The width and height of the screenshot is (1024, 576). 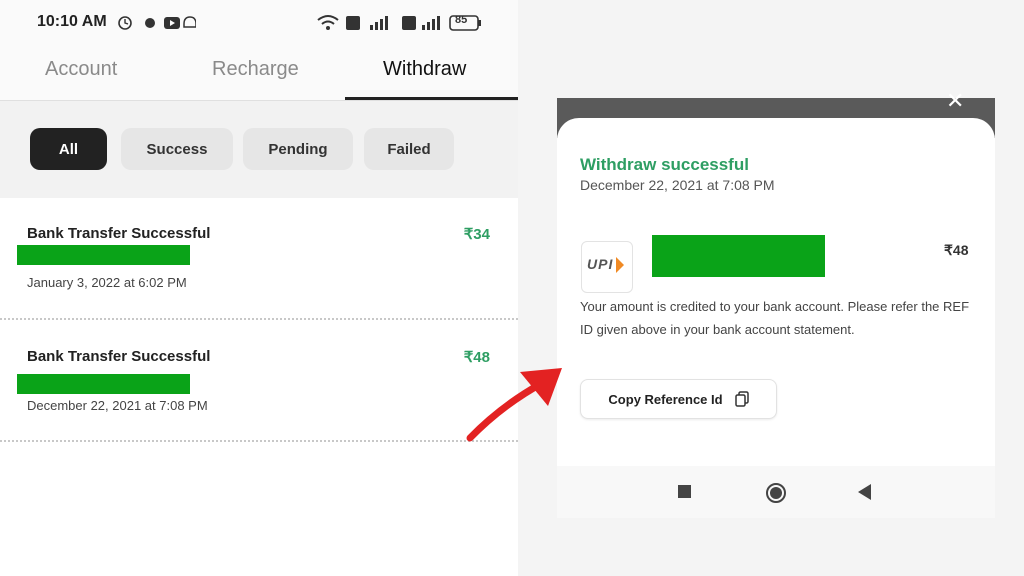 What do you see at coordinates (664, 164) in the screenshot?
I see `dialog-title: Withdraw successful` at bounding box center [664, 164].